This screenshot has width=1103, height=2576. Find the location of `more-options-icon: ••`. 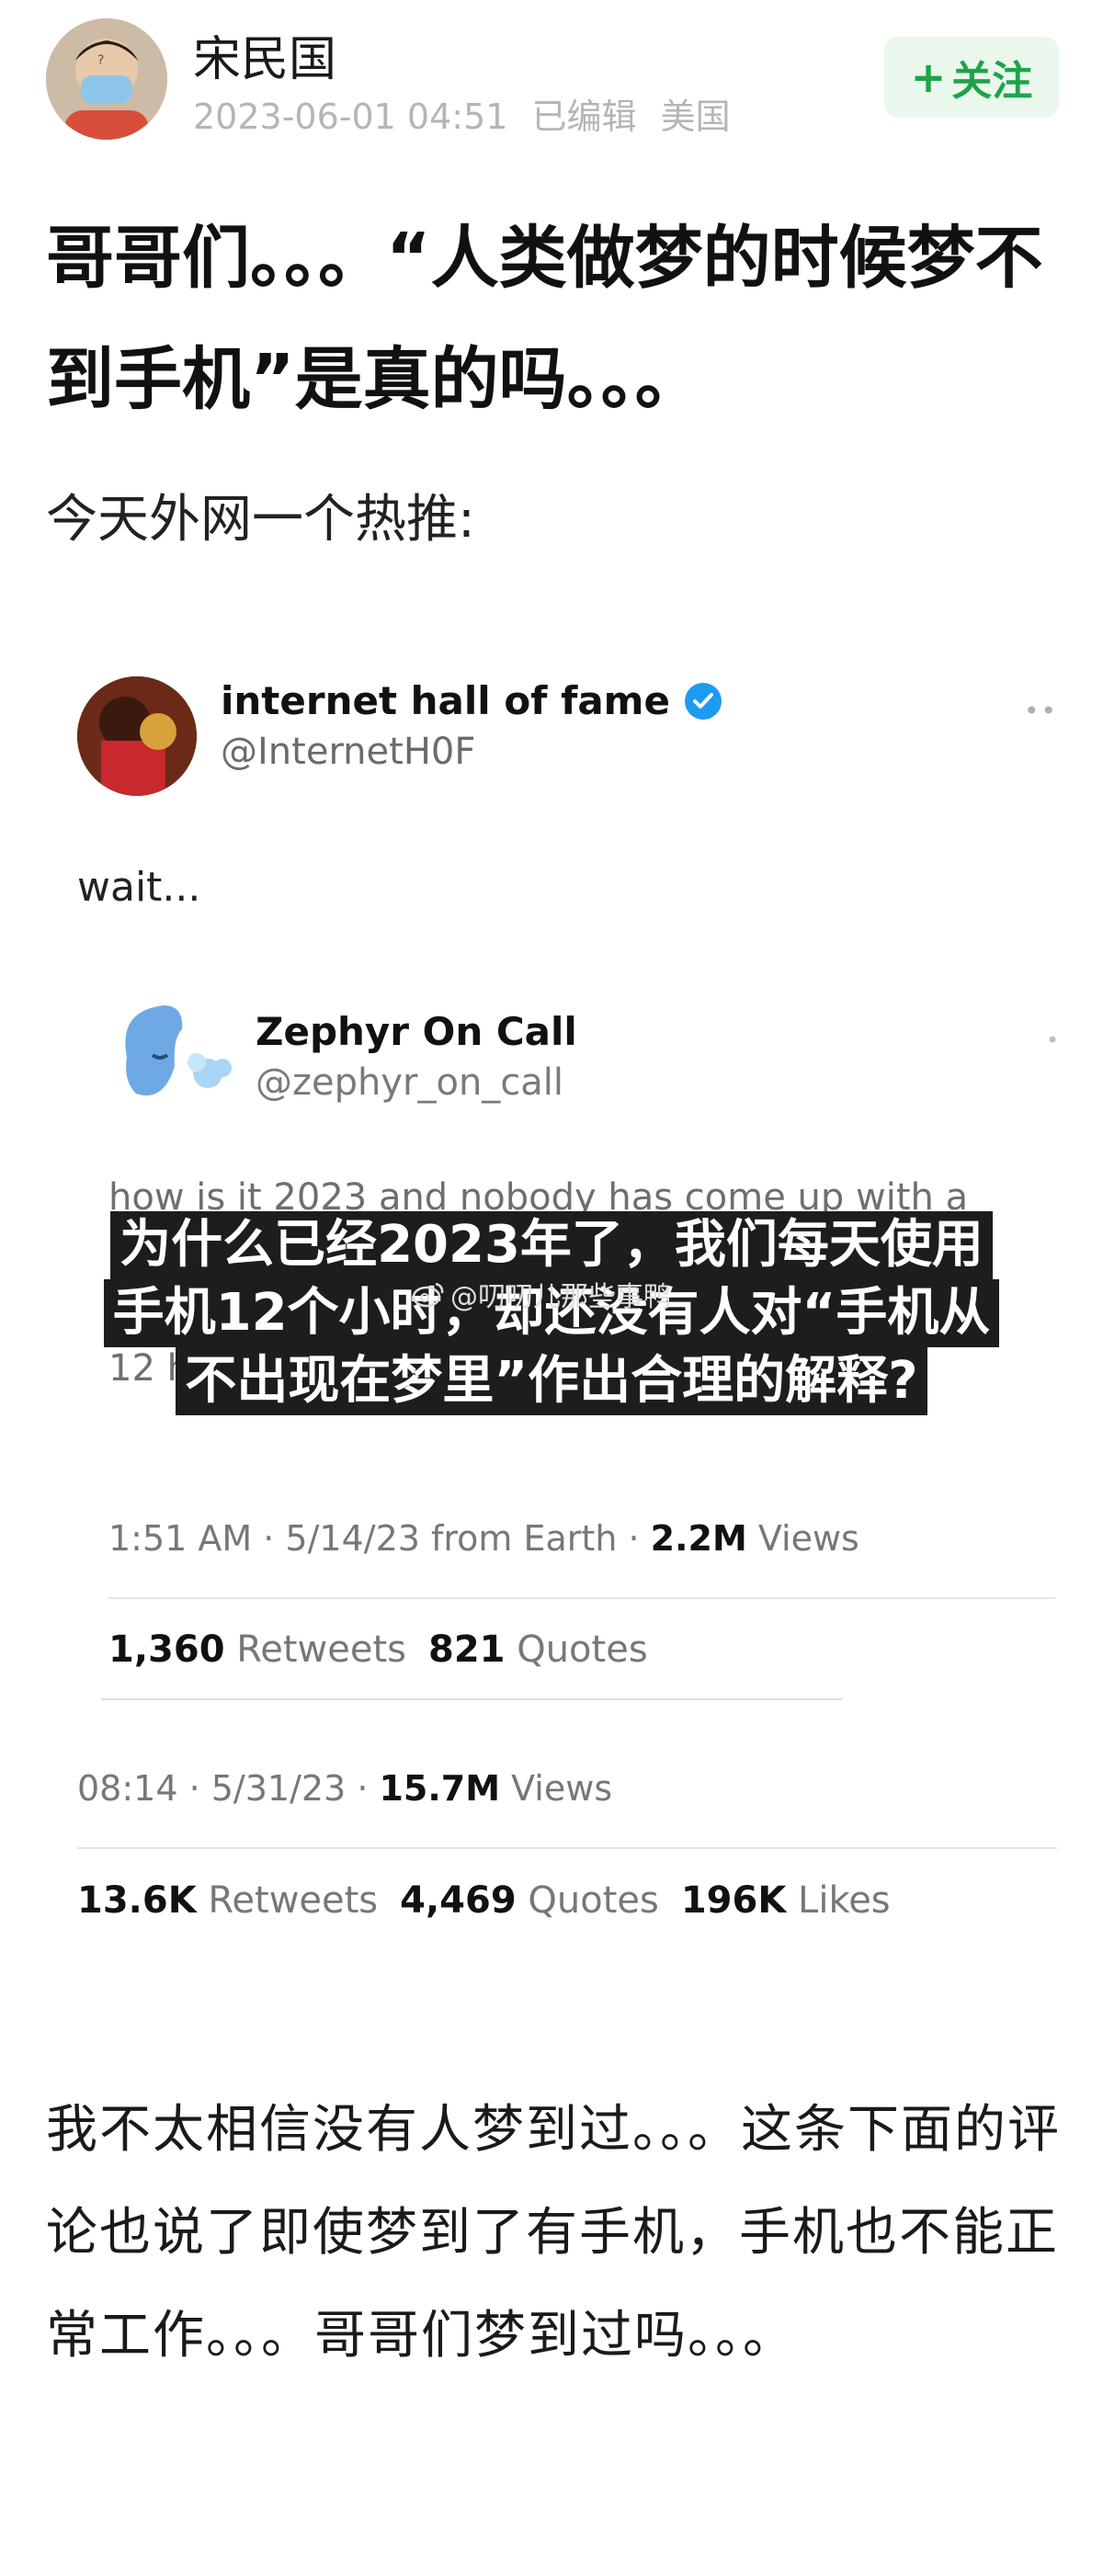

more-options-icon: •• is located at coordinates (1041, 711).